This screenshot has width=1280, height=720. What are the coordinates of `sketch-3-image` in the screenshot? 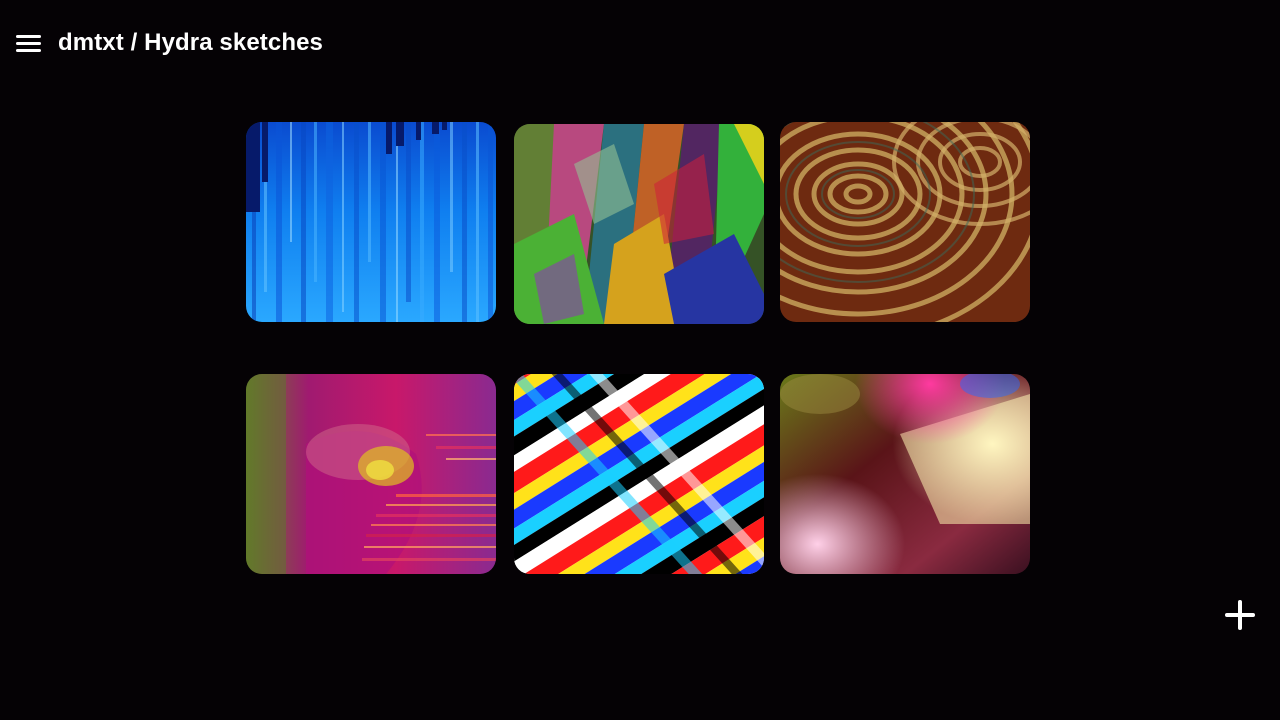 It's located at (905, 222).